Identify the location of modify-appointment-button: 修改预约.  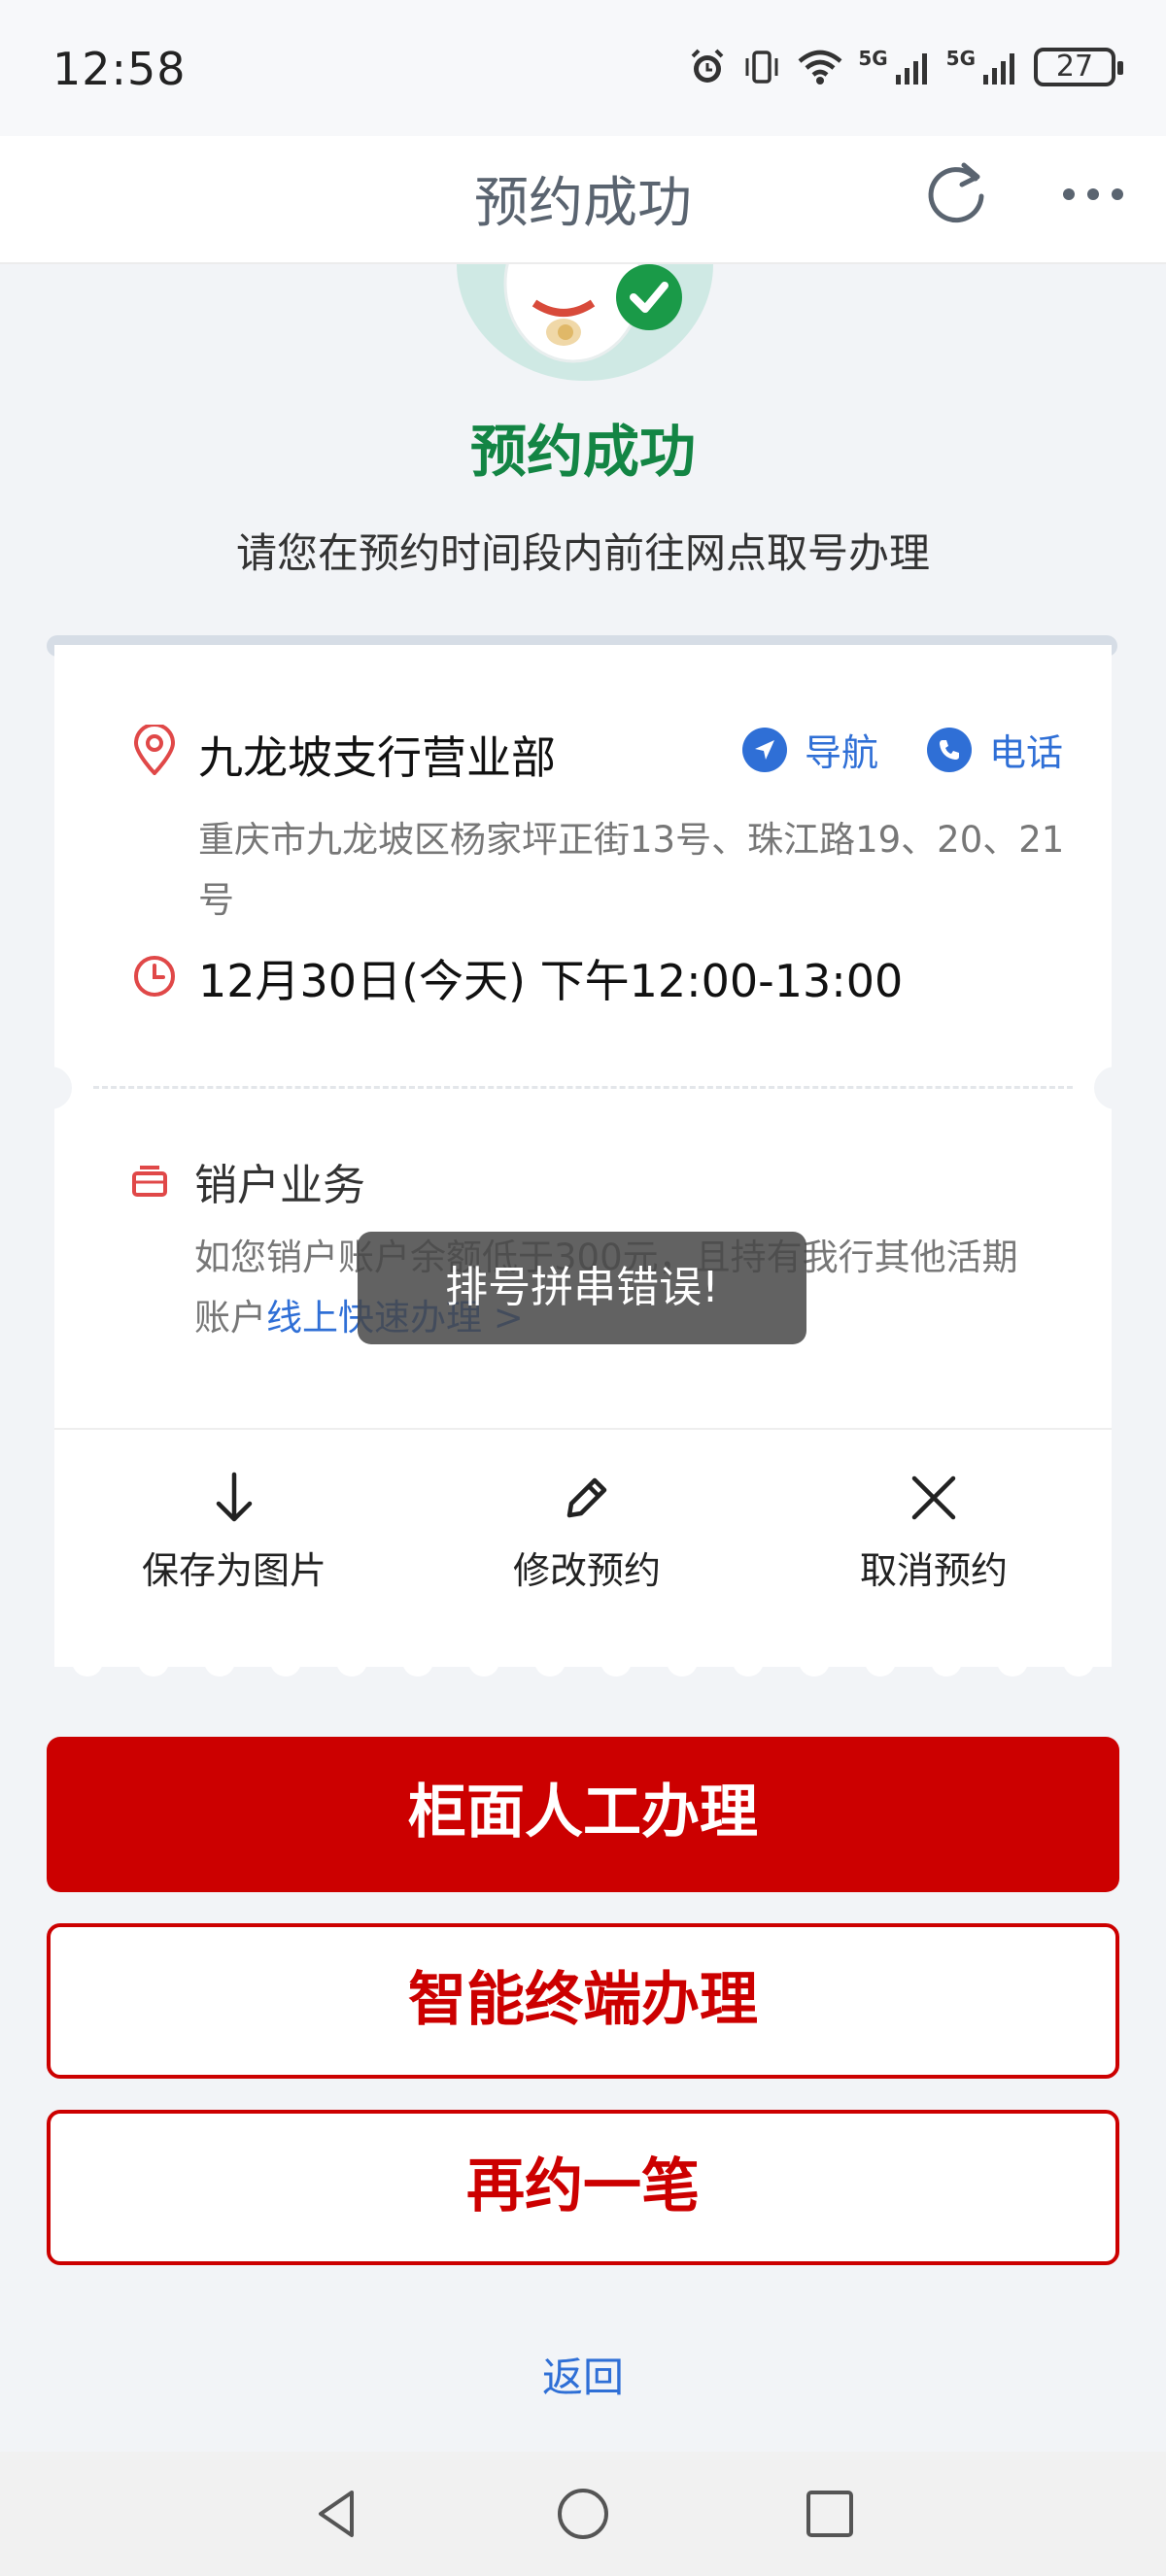
(586, 1531).